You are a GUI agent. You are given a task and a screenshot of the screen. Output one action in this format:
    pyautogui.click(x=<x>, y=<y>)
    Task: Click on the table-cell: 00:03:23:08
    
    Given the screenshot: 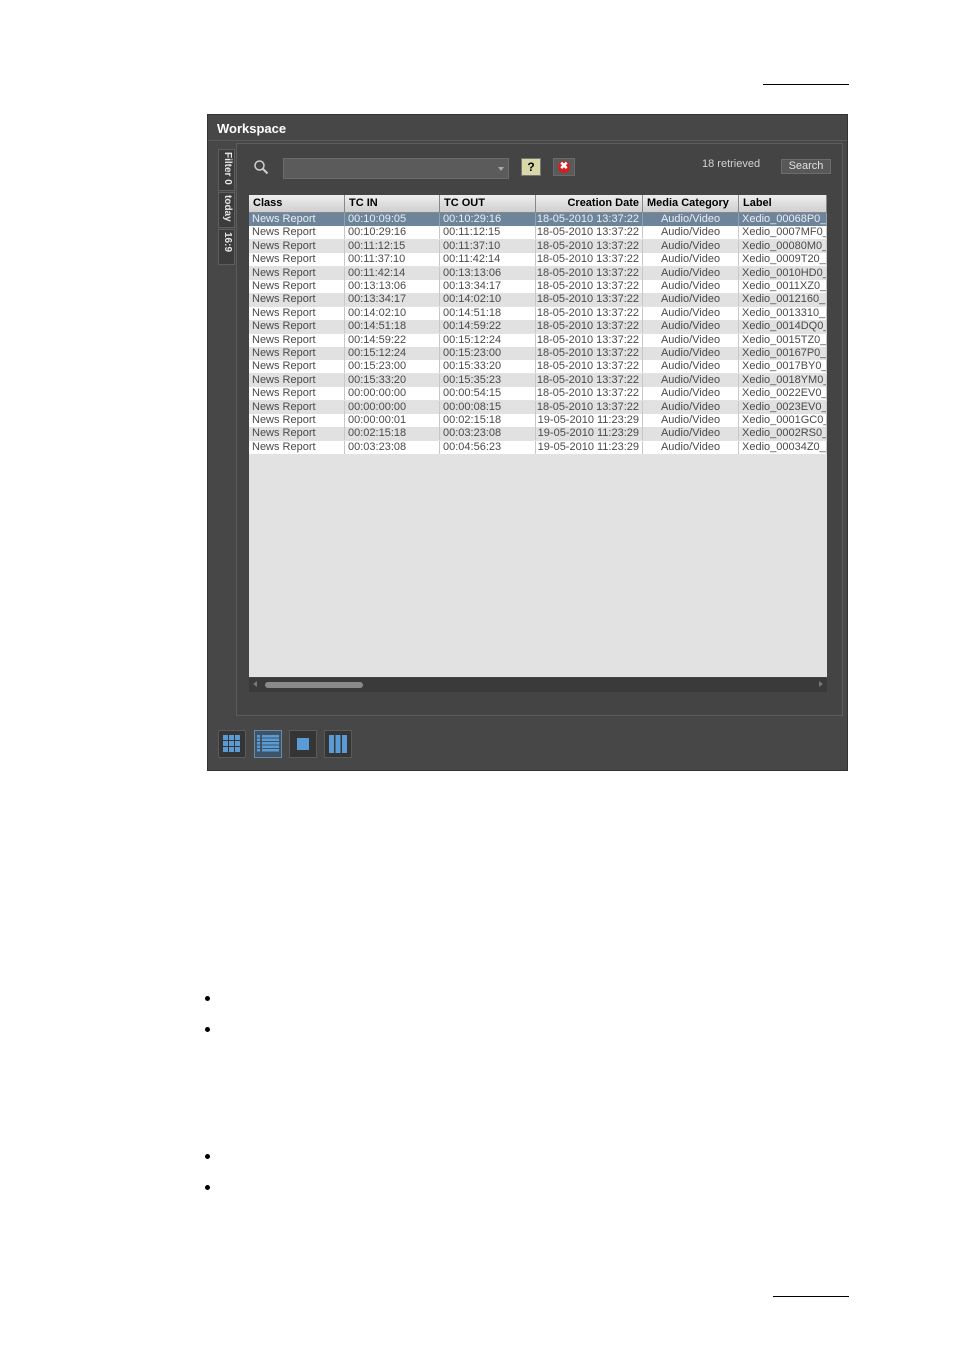 What is the action you would take?
    pyautogui.click(x=488, y=434)
    